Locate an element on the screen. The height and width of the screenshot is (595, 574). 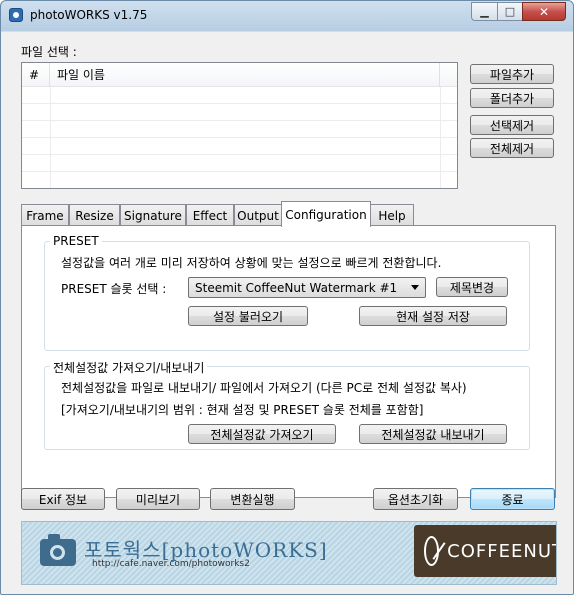
maximize-icon: □ is located at coordinates (510, 11).